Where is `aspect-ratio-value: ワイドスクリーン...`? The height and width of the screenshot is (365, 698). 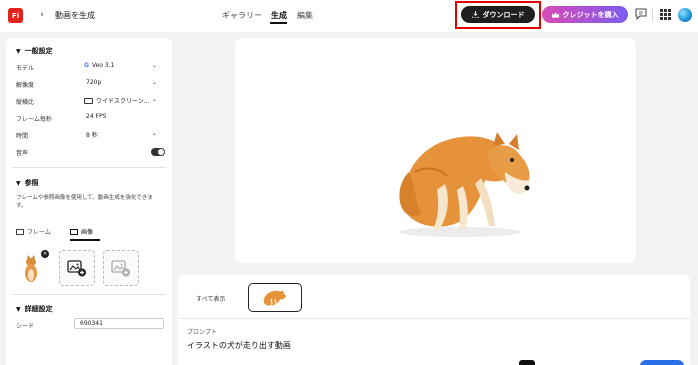 aspect-ratio-value: ワイドスクリーン... is located at coordinates (123, 101).